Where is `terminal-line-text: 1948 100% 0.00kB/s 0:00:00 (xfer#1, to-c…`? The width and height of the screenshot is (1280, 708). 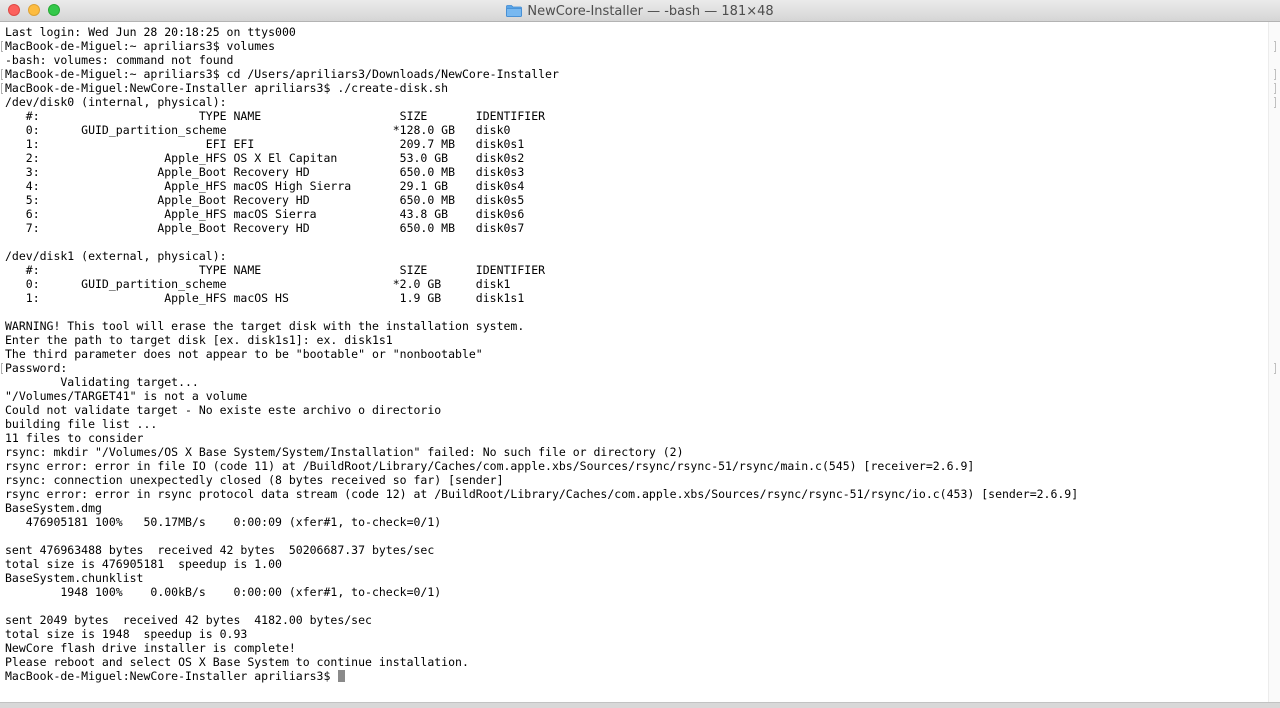 terminal-line-text: 1948 100% 0.00kB/s 0:00:00 (xfer#1, to-c… is located at coordinates (223, 592).